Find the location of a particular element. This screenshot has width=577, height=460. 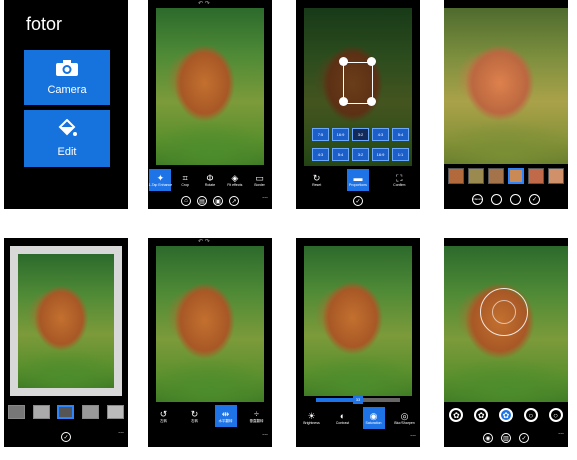

tool-enhance: ✦ 1-Tap Enhance is located at coordinates (160, 180).